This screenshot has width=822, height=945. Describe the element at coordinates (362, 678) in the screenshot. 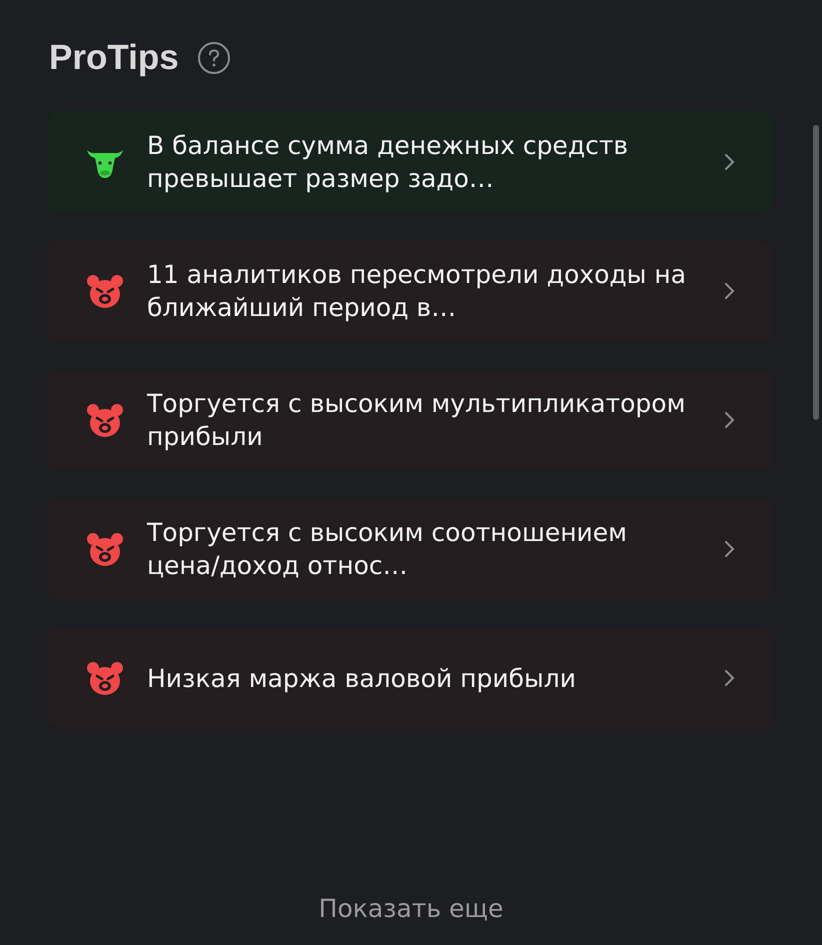

I see `tip-text: Низкая маржа валовой прибыли` at that location.